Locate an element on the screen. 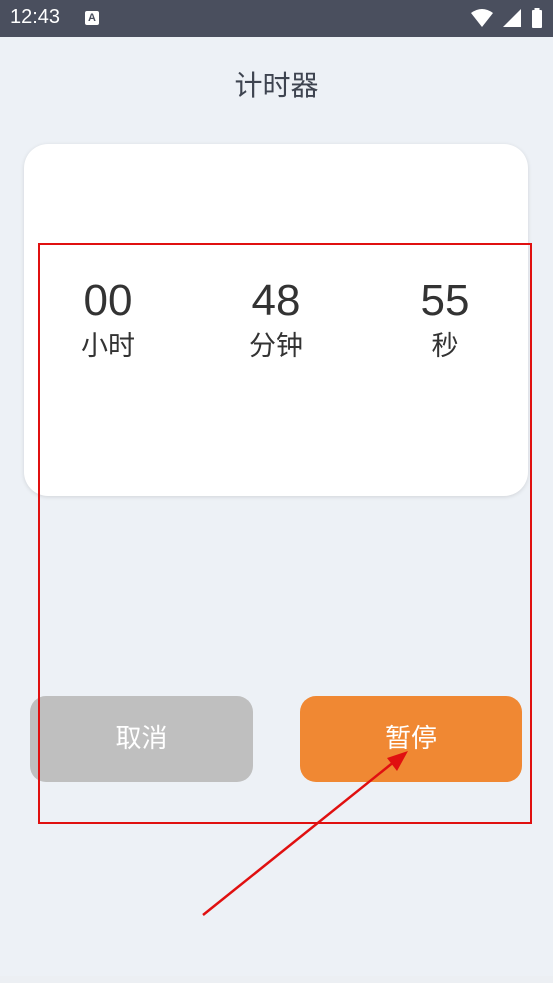 This screenshot has width=553, height=983. status-bar: 12:43 A is located at coordinates (276, 18).